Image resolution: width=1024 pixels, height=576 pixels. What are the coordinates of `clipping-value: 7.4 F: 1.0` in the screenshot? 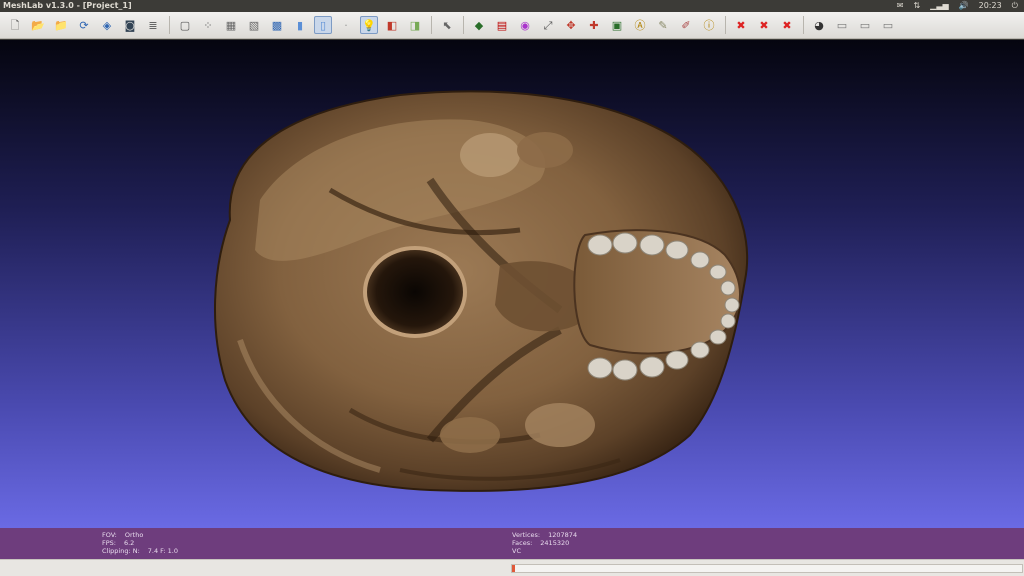 It's located at (162, 551).